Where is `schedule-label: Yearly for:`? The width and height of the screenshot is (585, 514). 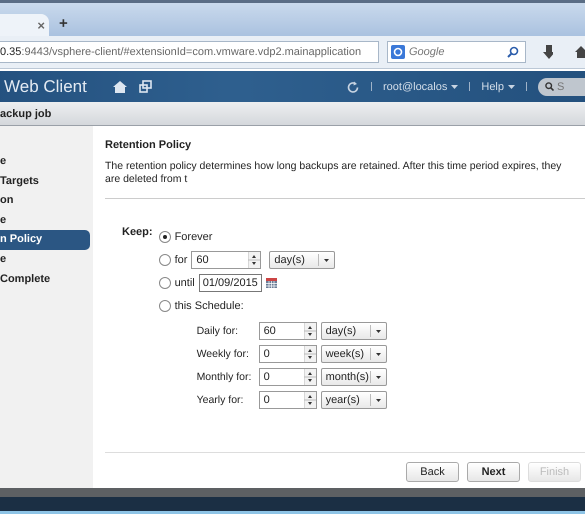
schedule-label: Yearly for: is located at coordinates (220, 400).